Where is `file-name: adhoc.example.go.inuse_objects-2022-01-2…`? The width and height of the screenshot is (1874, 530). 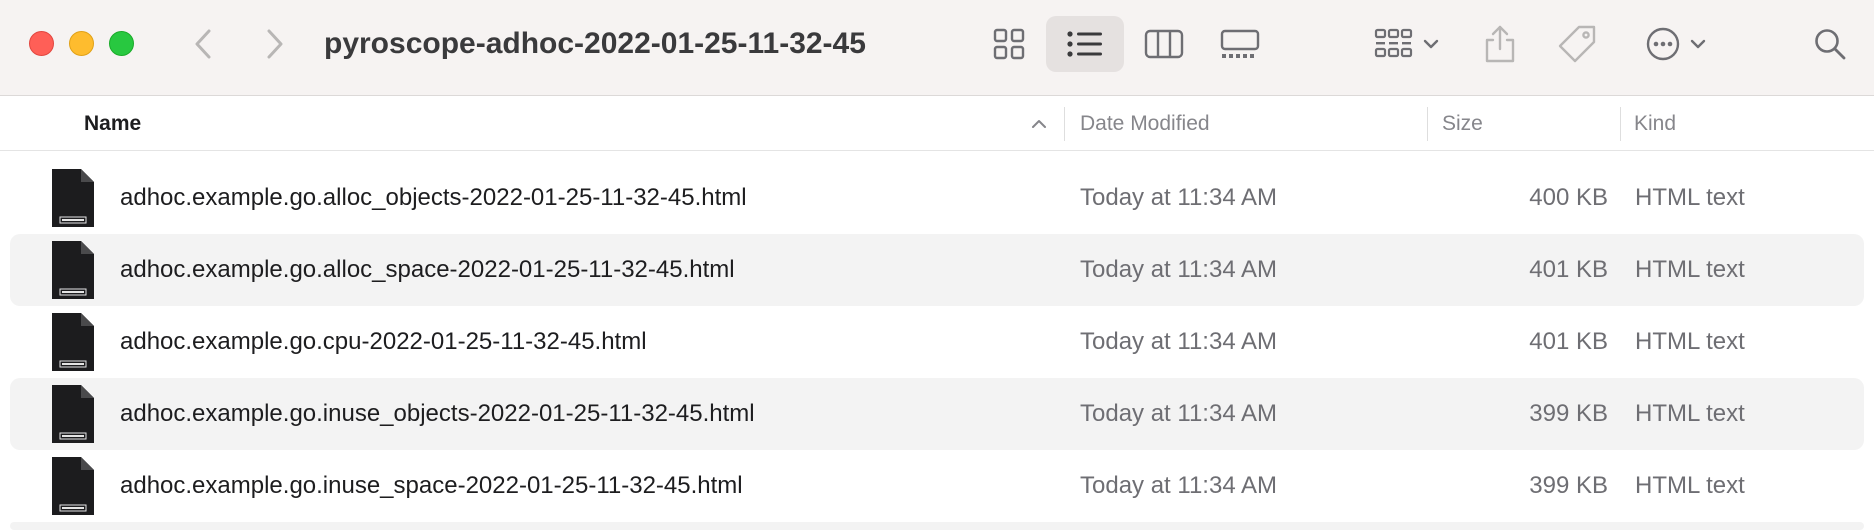 file-name: adhoc.example.go.inuse_objects-2022-01-2… is located at coordinates (437, 413).